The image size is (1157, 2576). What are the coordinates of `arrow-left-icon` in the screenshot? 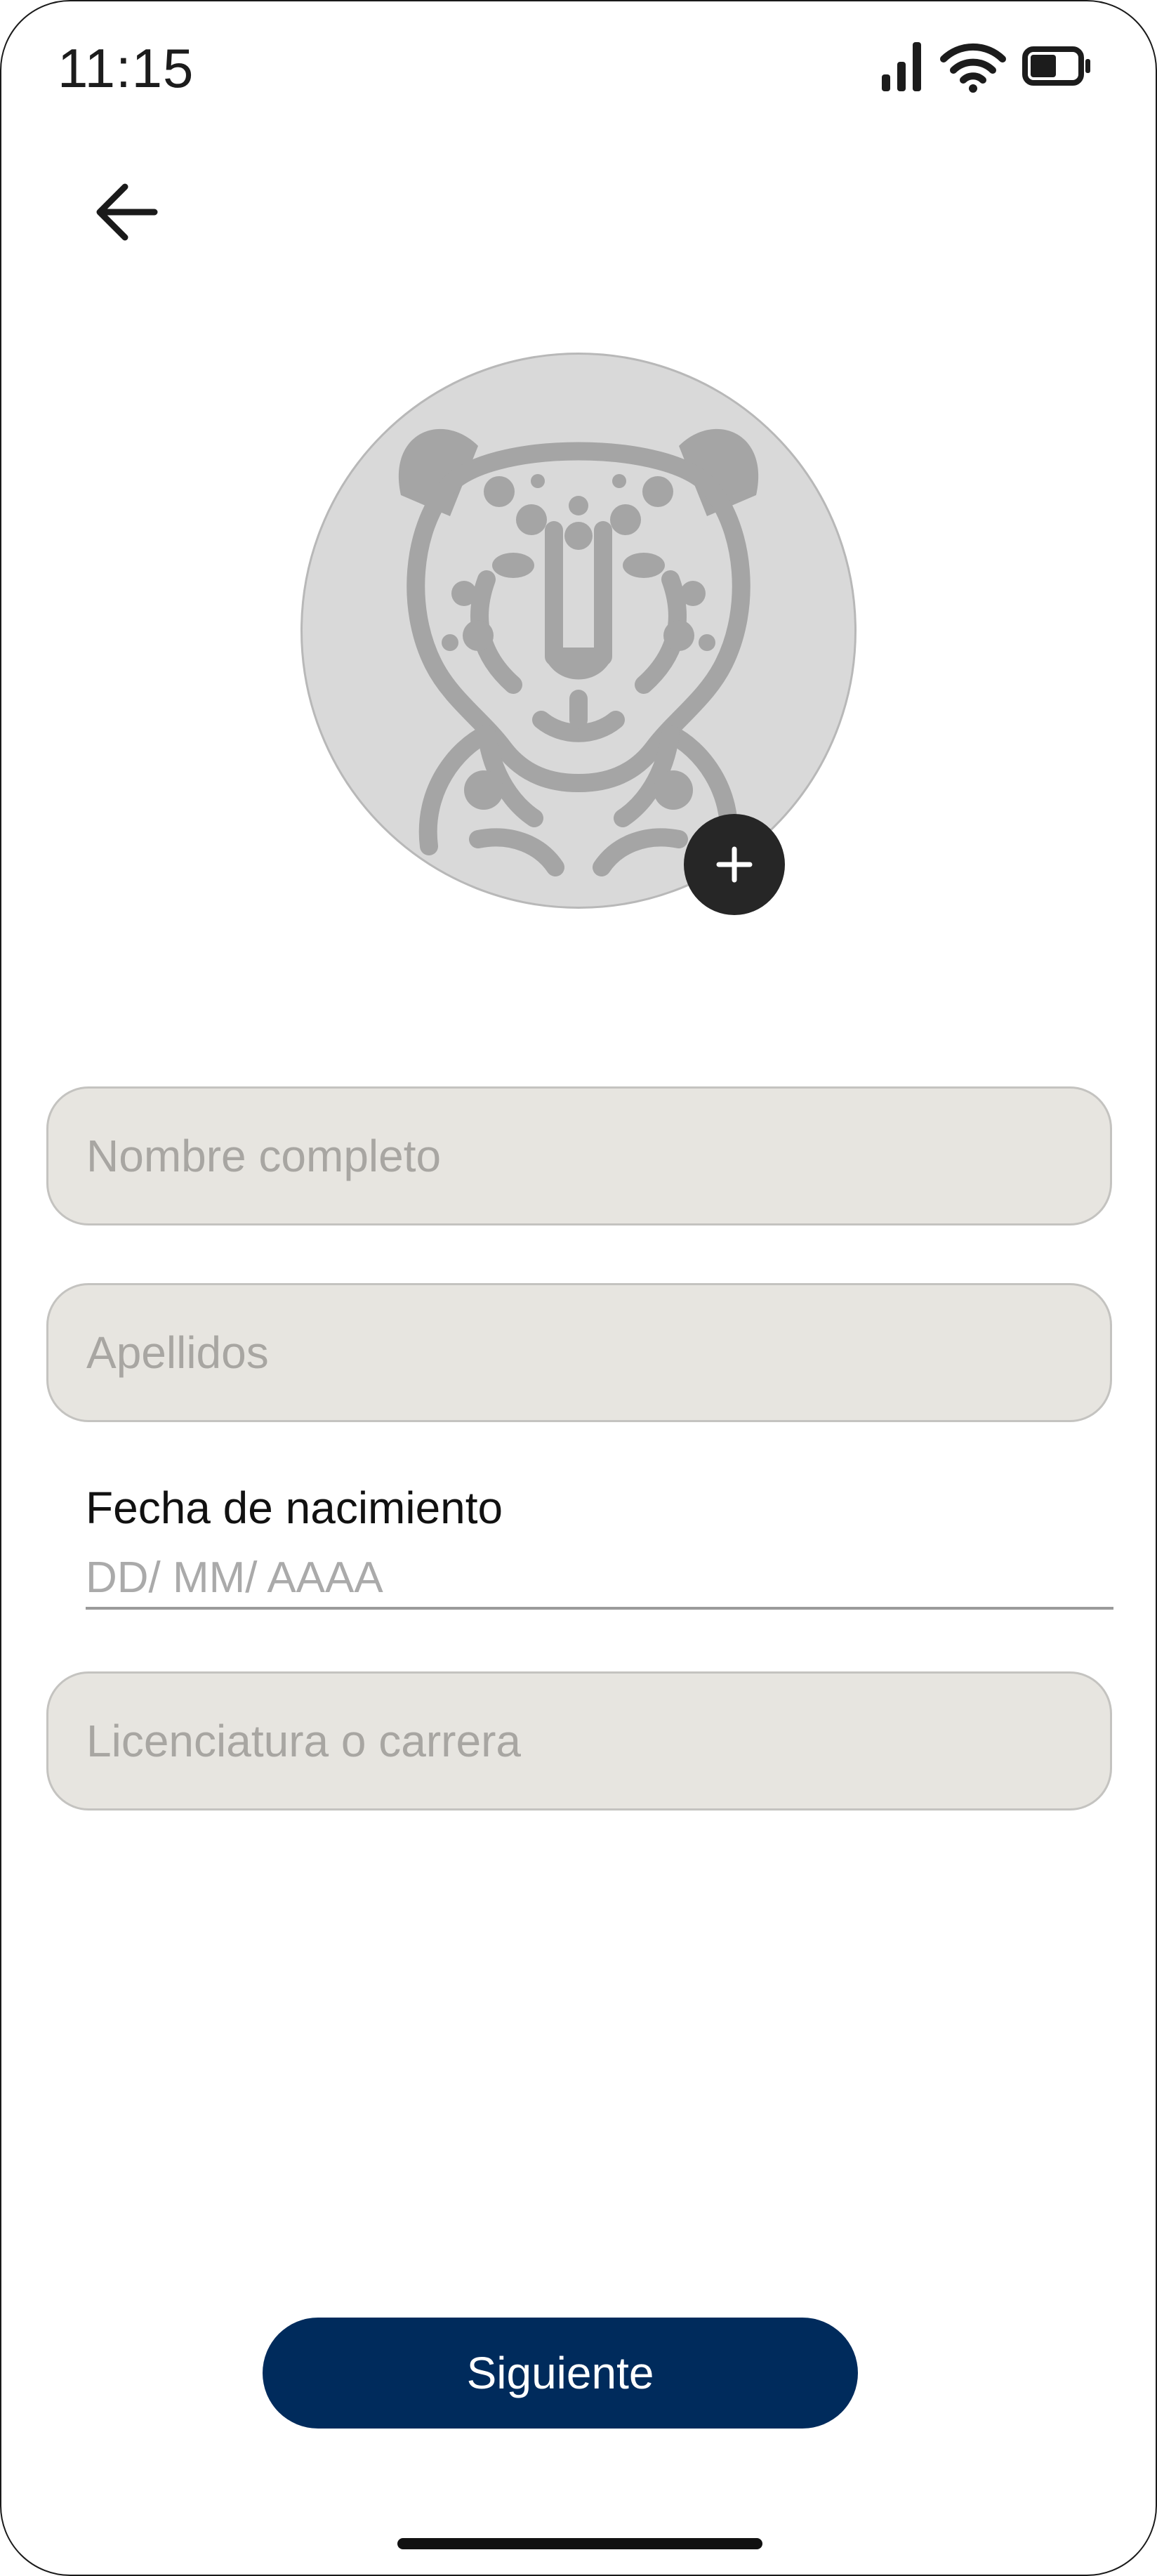 It's located at (127, 212).